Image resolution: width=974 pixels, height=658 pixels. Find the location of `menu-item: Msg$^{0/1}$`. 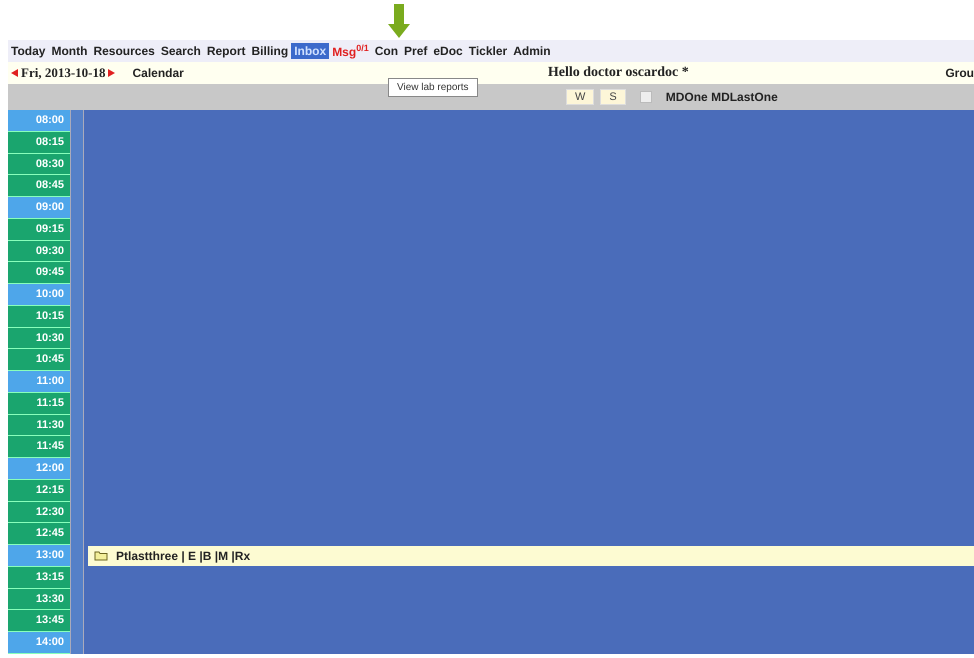

menu-item: Msg$^{0/1}$ is located at coordinates (350, 51).